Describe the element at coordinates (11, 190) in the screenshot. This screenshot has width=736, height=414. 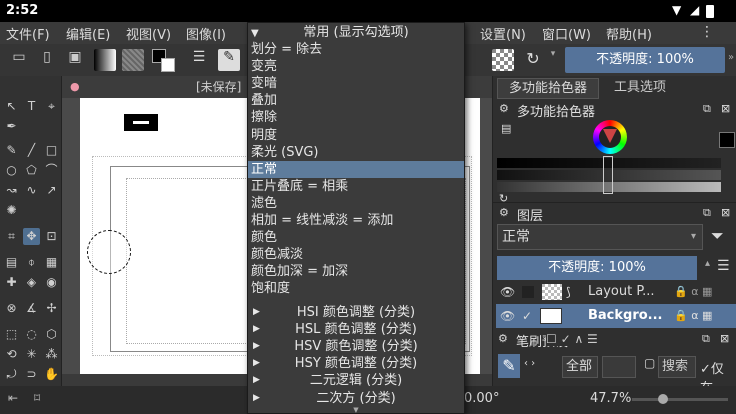
I see `bezier-tool-icon: ↝` at that location.